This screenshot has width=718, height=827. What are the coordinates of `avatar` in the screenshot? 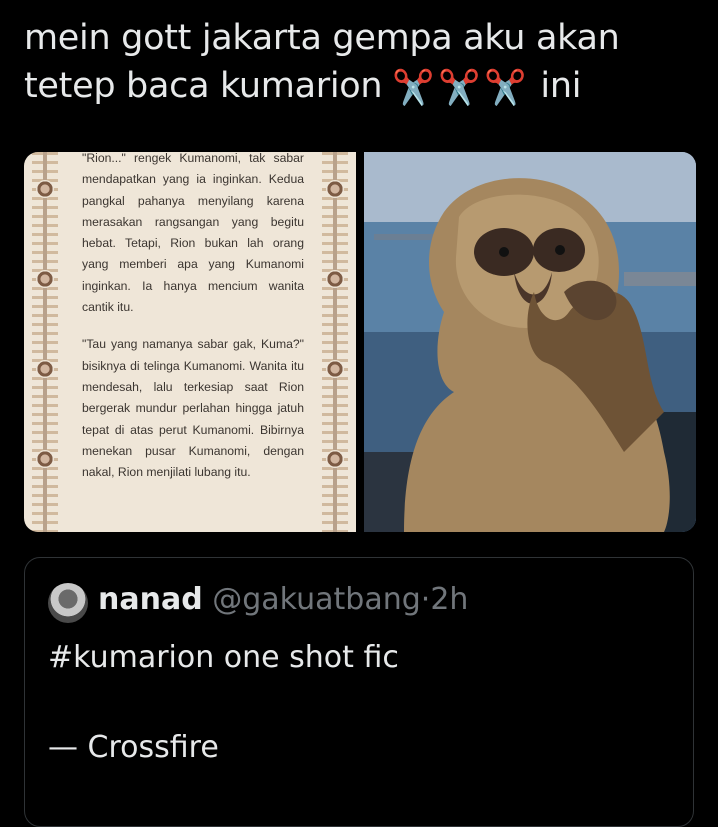 It's located at (68, 603).